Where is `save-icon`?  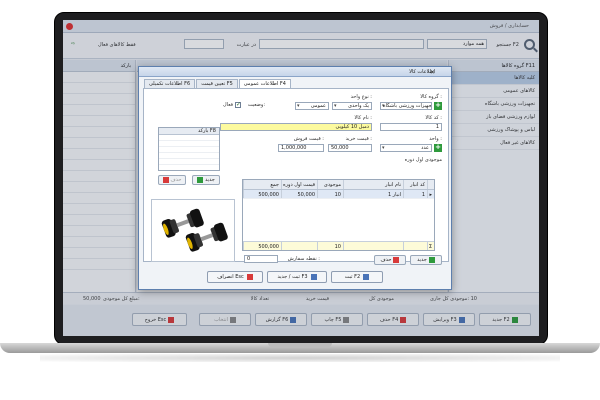
save-icon is located at coordinates (366, 277).